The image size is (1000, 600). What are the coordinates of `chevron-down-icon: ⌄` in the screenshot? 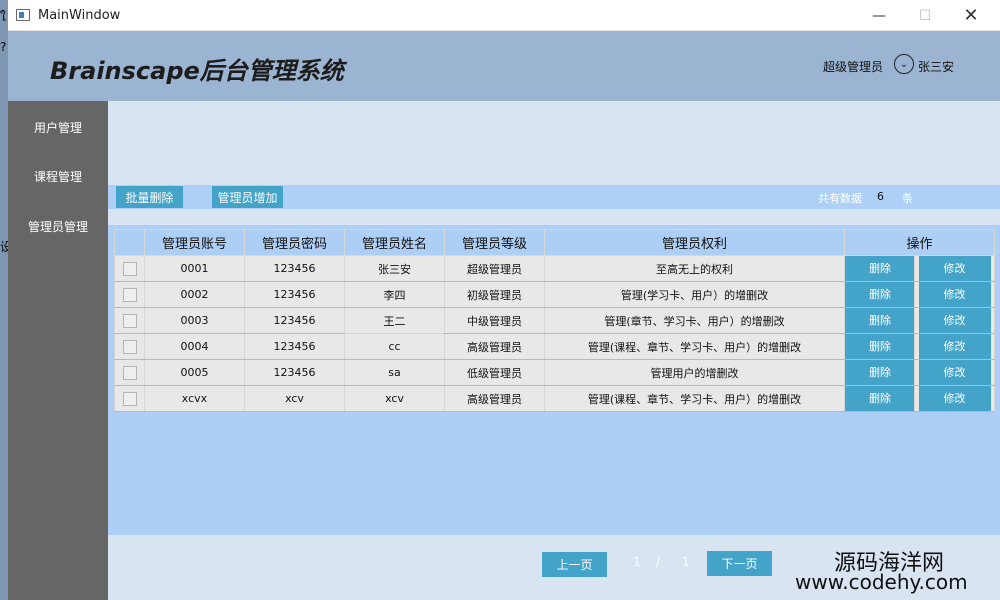 It's located at (904, 64).